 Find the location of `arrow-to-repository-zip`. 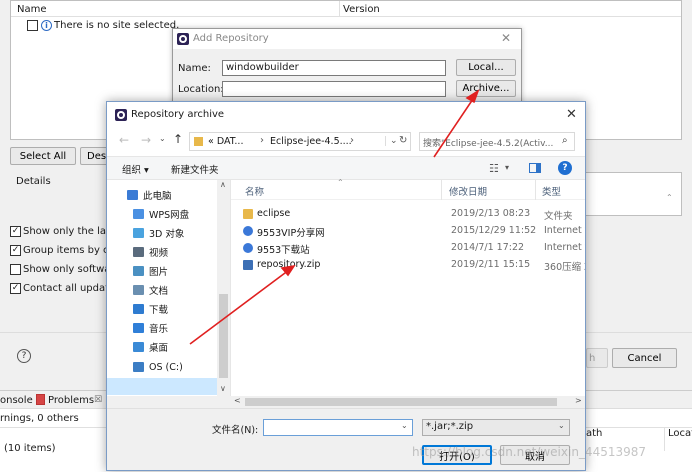

arrow-to-repository-zip is located at coordinates (239, 307).